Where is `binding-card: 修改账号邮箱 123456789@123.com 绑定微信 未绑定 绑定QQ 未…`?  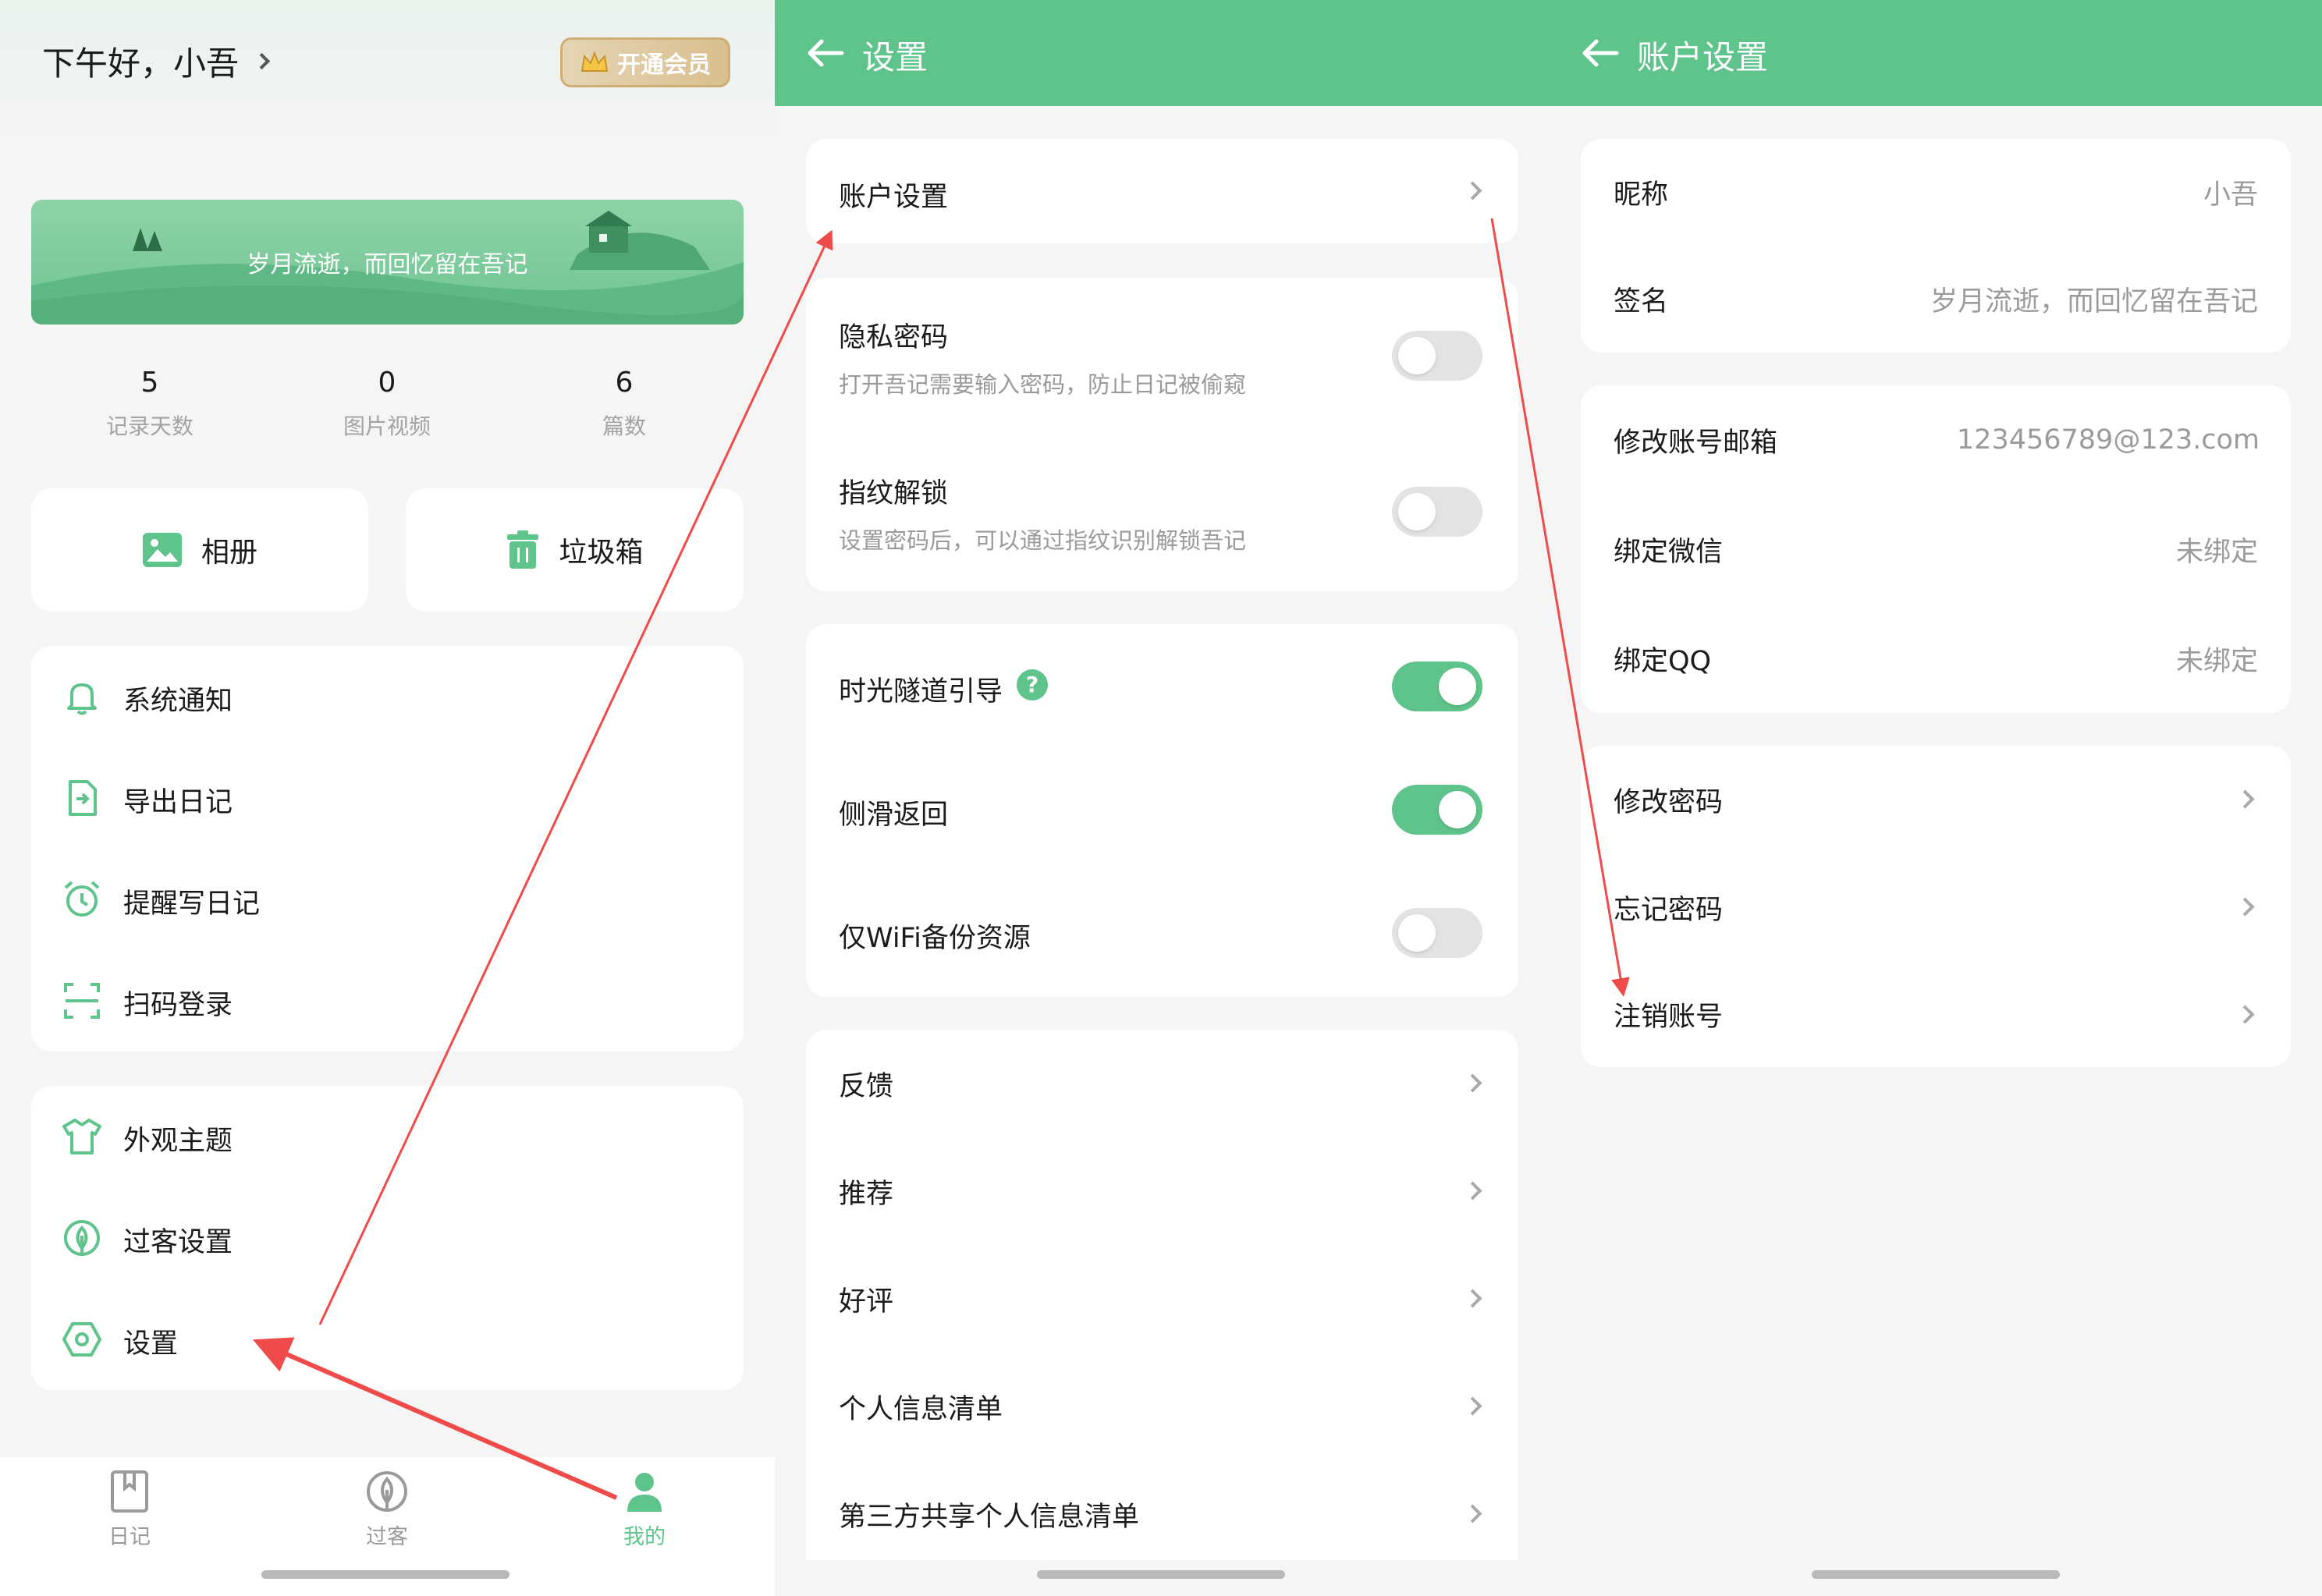
binding-card: 修改账号邮箱 123456789@123.com 绑定微信 未绑定 绑定QQ 未… is located at coordinates (1936, 549).